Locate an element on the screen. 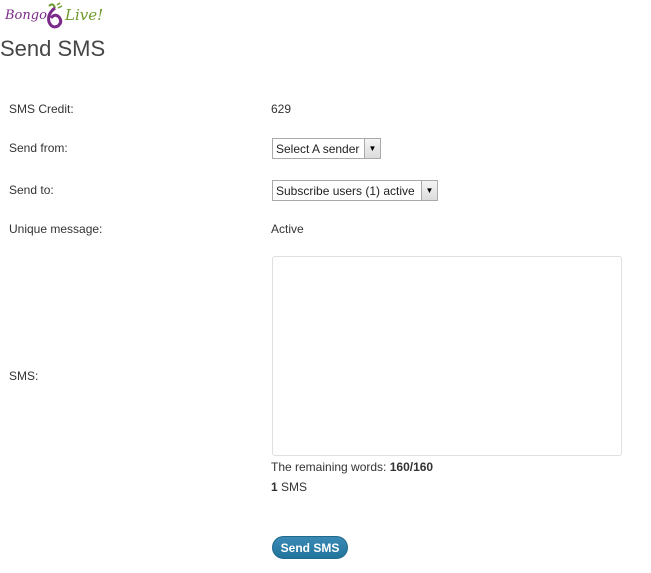 Image resolution: width=651 pixels, height=573 pixels. sms-count-number: 1 is located at coordinates (274, 487).